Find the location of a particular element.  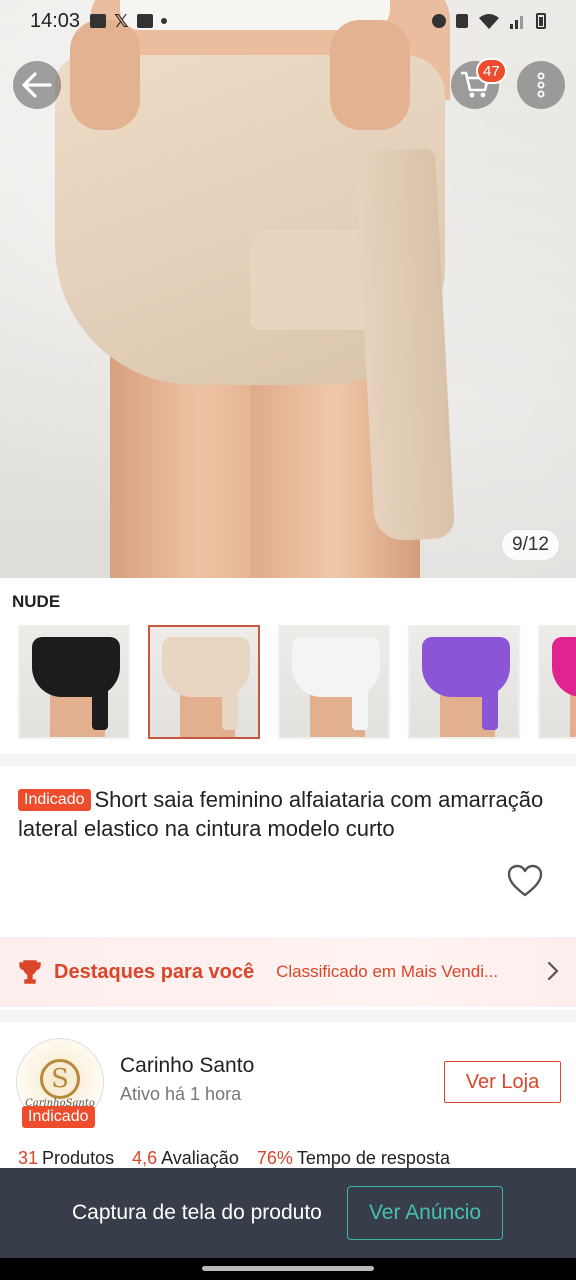

highlights-title: Destaques para você is located at coordinates (154, 971).